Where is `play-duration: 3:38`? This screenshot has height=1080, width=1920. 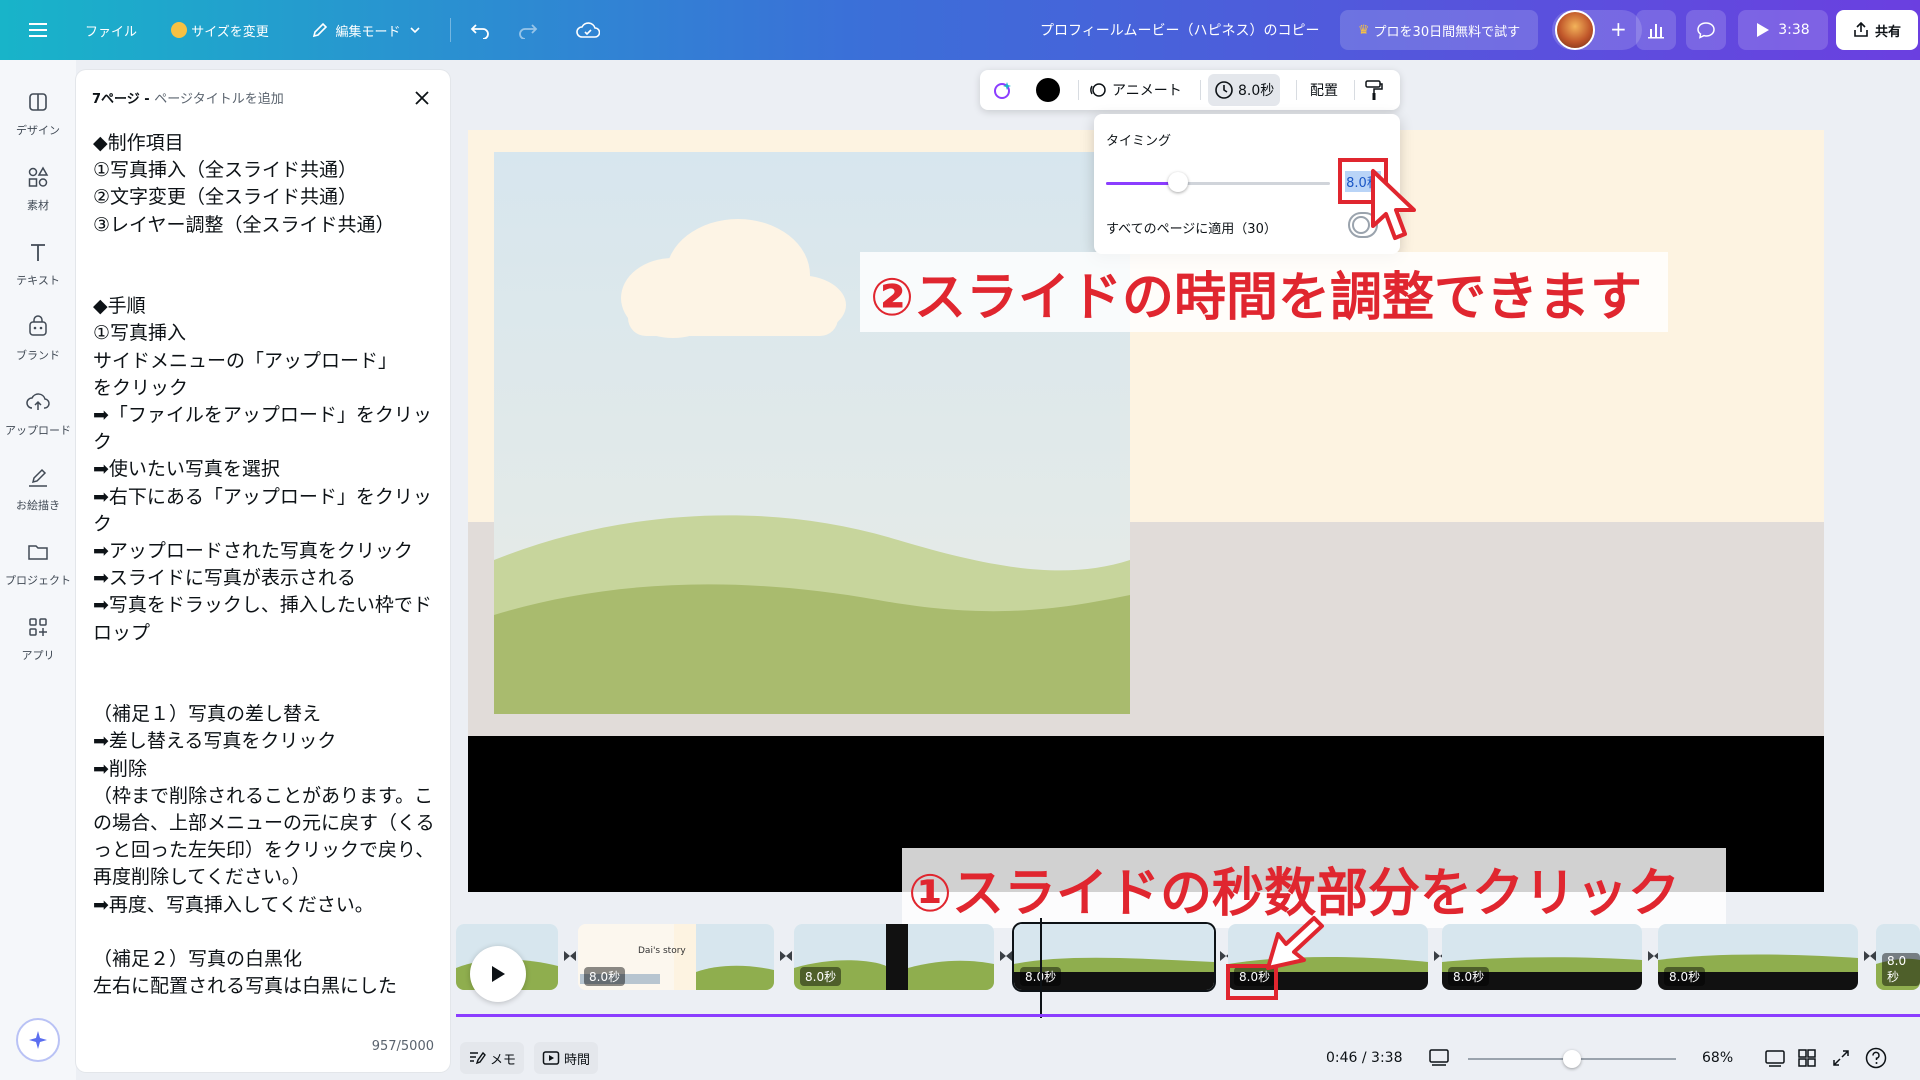
play-duration: 3:38 is located at coordinates (1794, 30).